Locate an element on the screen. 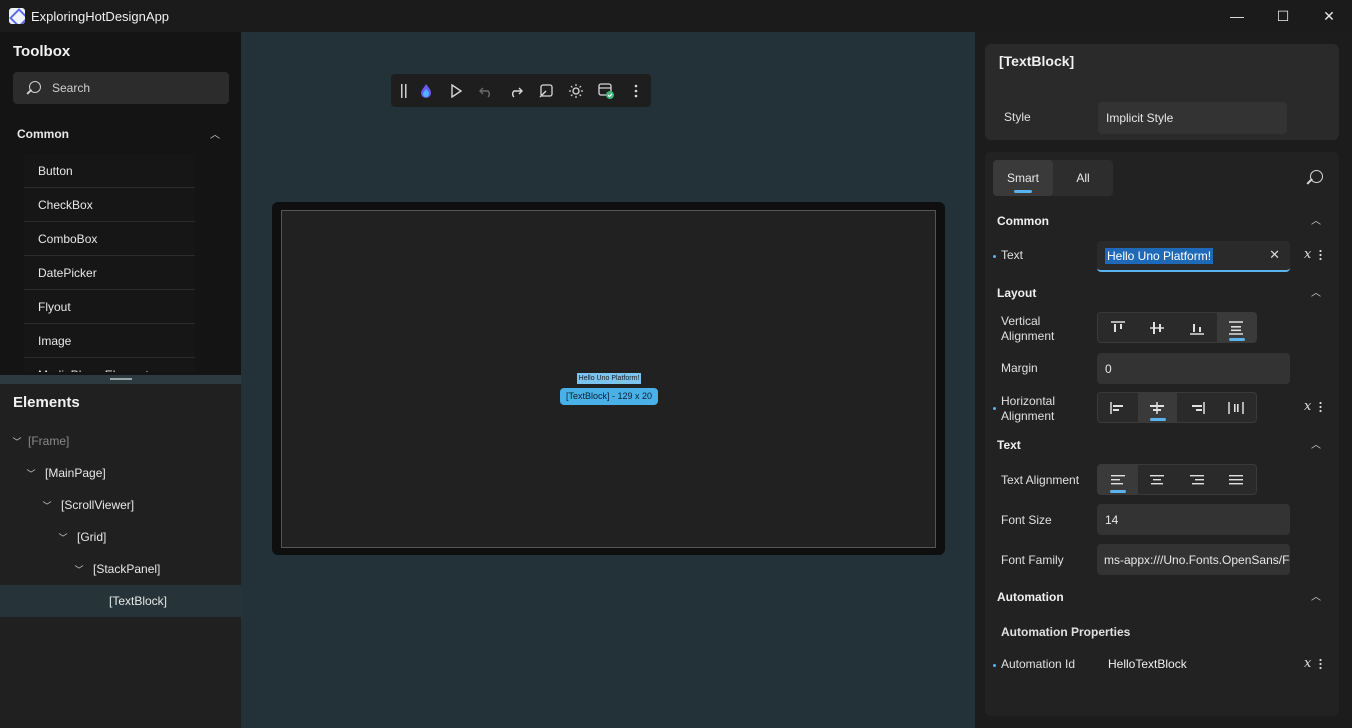 Image resolution: width=1352 pixels, height=728 pixels. text-align-center-icon is located at coordinates (1158, 479).